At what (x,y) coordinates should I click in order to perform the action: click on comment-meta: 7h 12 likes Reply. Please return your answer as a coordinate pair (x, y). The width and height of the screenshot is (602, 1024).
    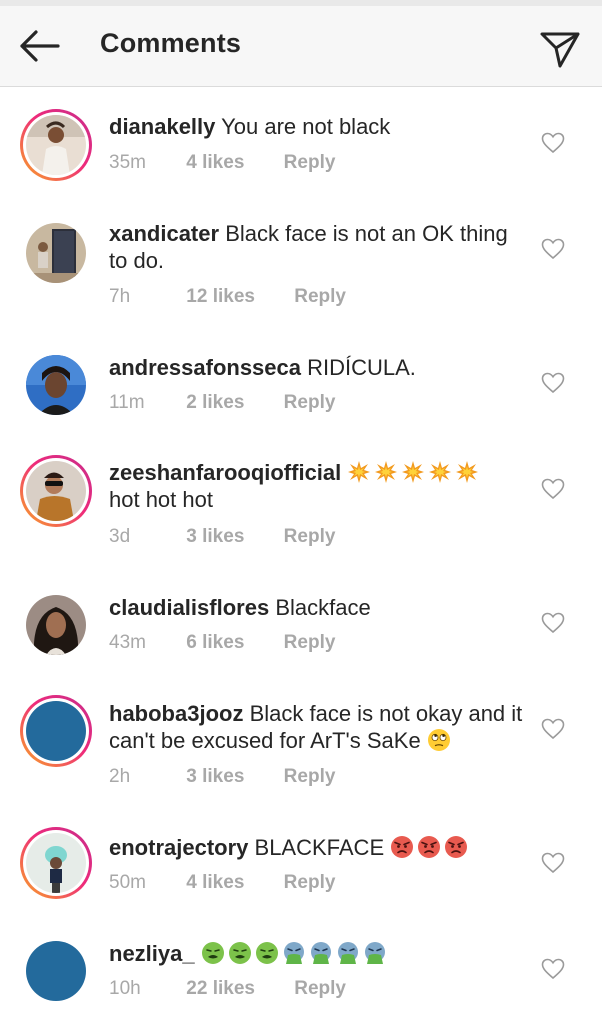
    Looking at the image, I should click on (227, 297).